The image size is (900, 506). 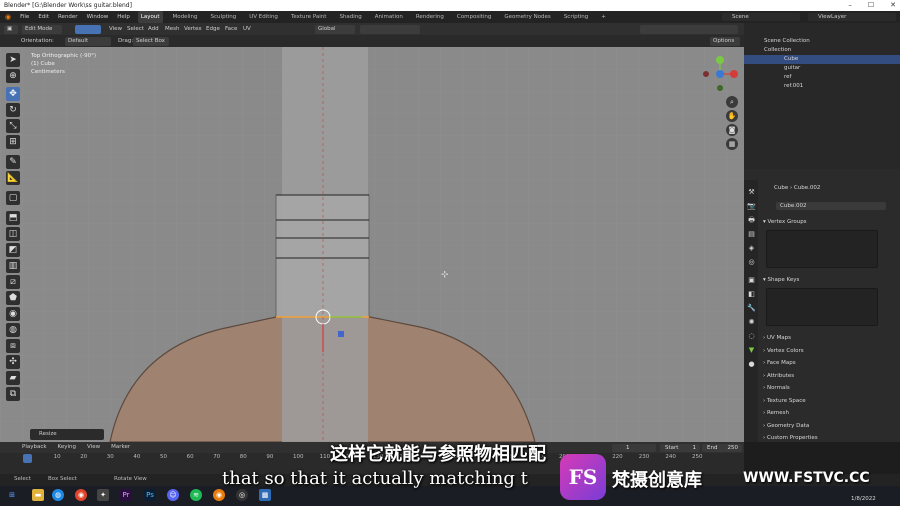 What do you see at coordinates (126, 495) in the screenshot?
I see `premiere-icon: Pr` at bounding box center [126, 495].